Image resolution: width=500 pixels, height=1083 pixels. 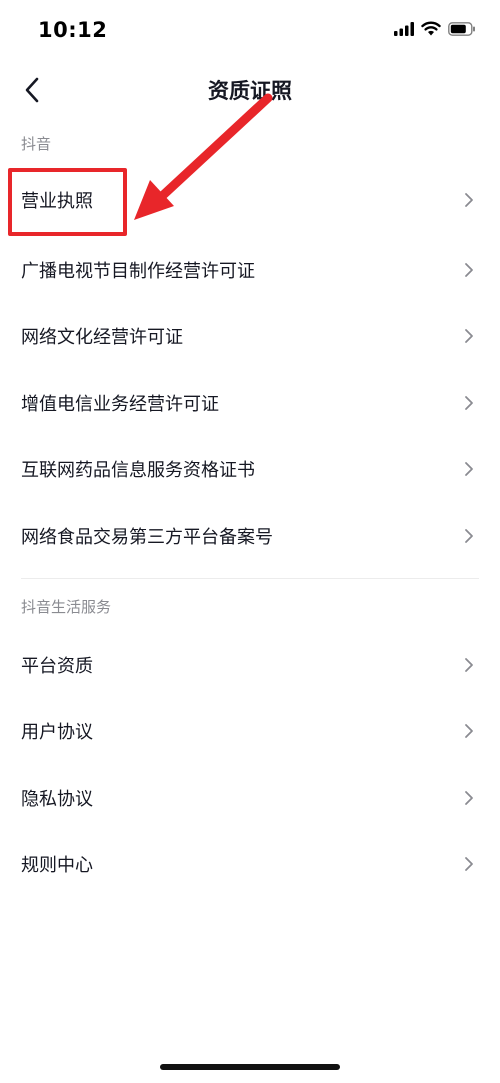 I want to click on item-label: 用户协议, so click(x=57, y=732).